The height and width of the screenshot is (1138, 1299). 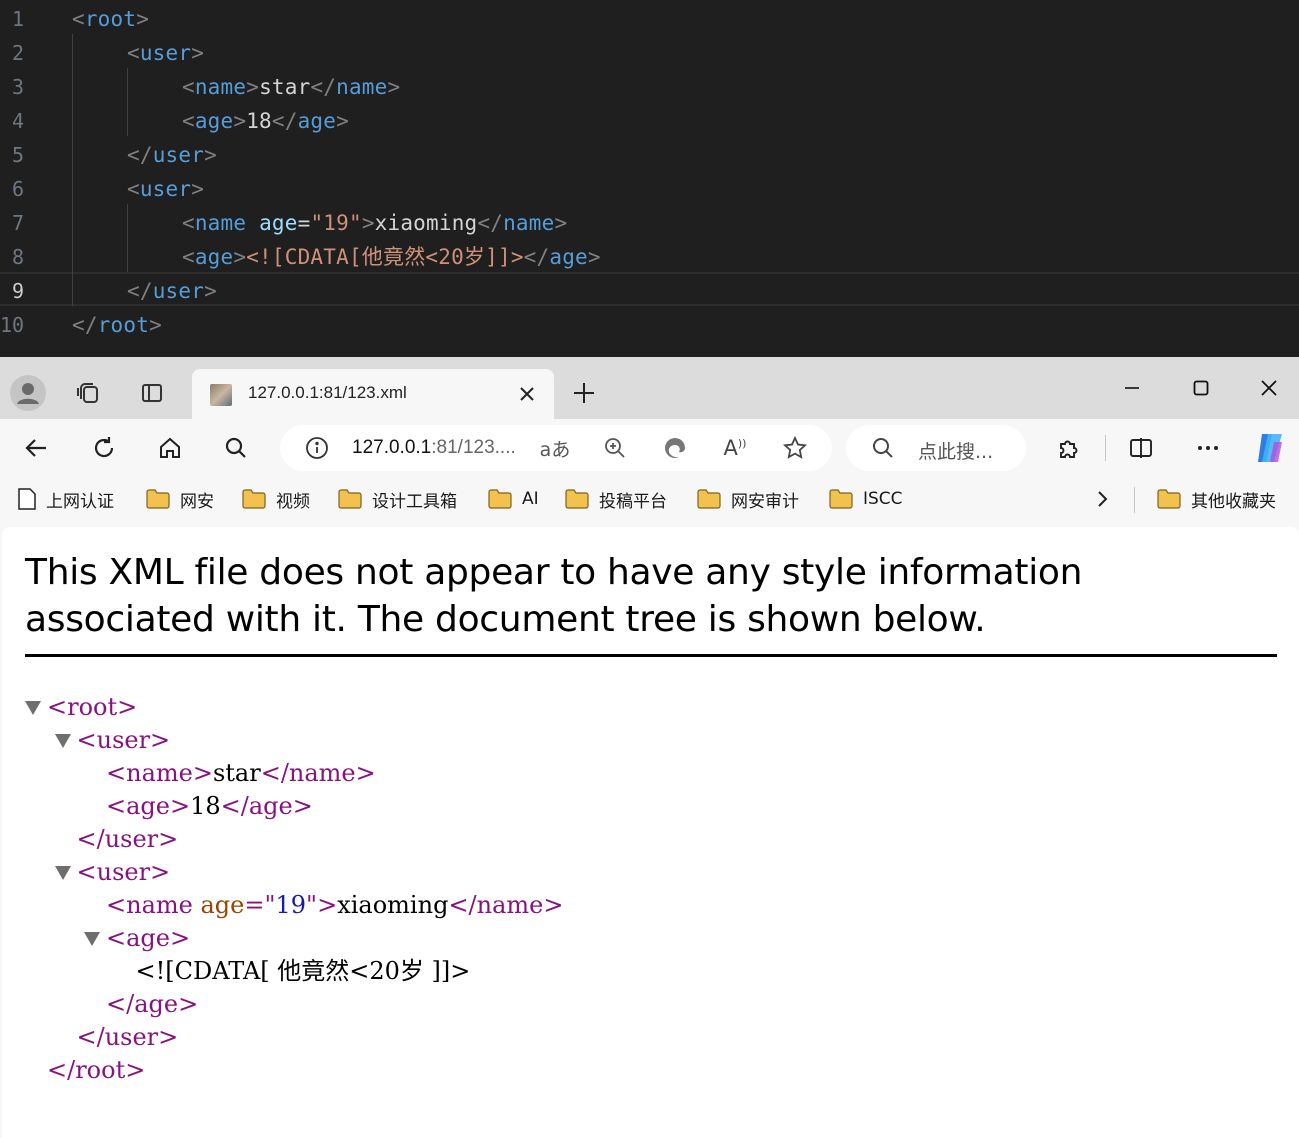 I want to click on bookmark-item: 网安审计, so click(x=748, y=499).